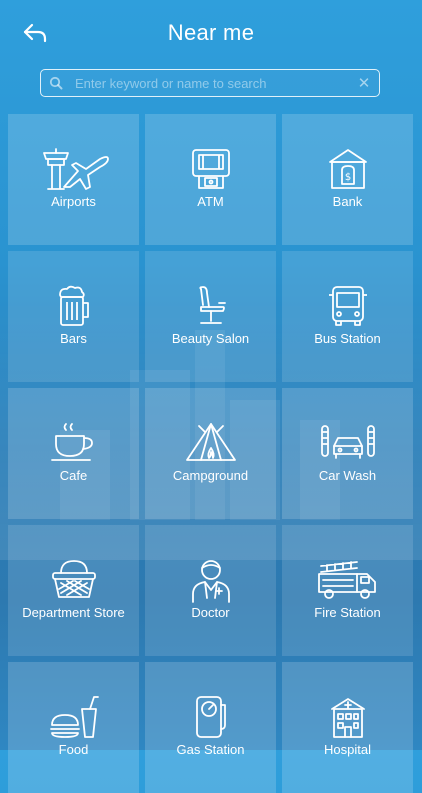 The image size is (422, 793). What do you see at coordinates (210, 201) in the screenshot?
I see `category-label: ATM` at bounding box center [210, 201].